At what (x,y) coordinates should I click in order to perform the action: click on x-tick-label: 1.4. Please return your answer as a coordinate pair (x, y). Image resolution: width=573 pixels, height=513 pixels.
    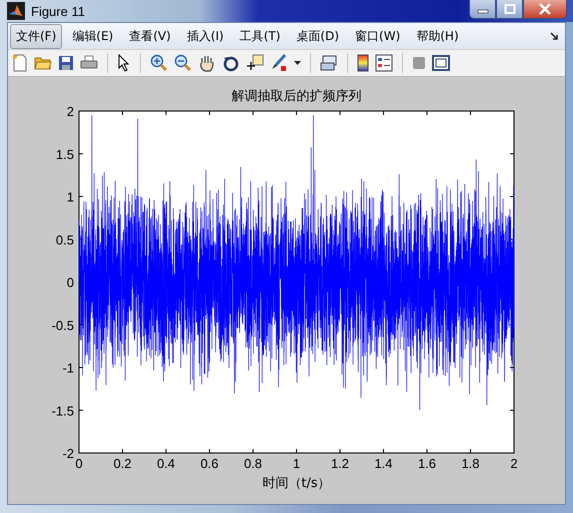
    Looking at the image, I should click on (383, 463).